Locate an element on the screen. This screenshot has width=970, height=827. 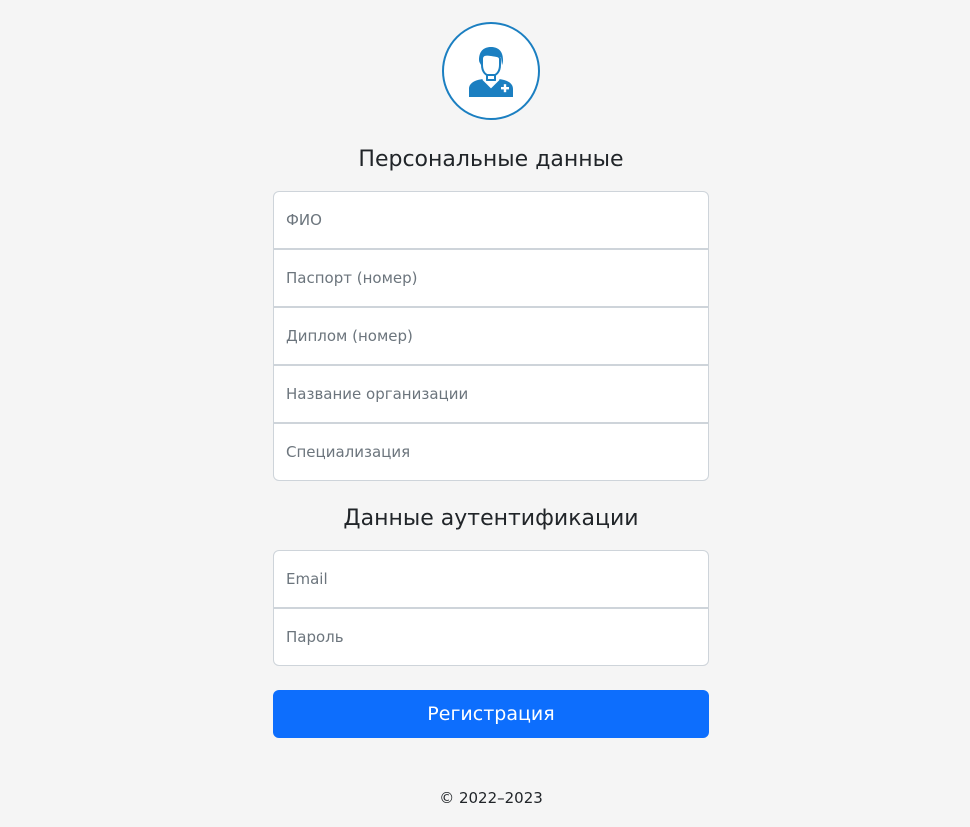
doctor-avatar-icon is located at coordinates (491, 71).